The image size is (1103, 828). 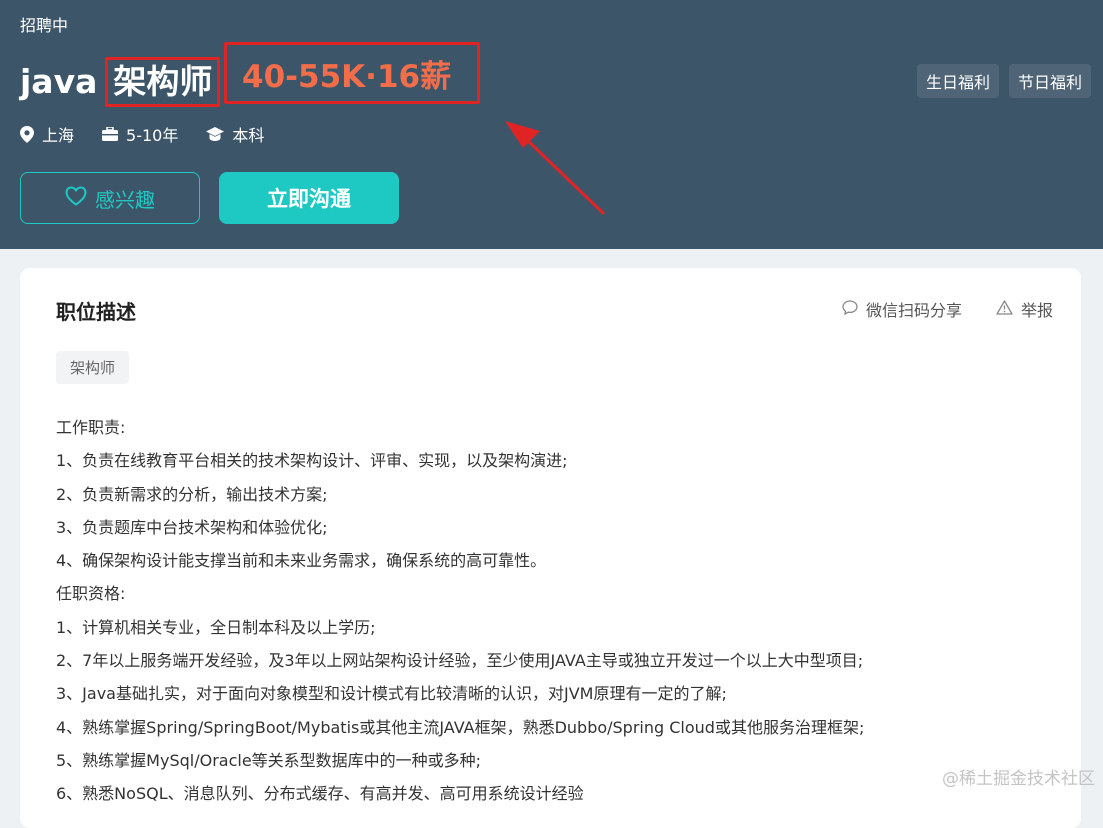 I want to click on description-line: 工作职责:, so click(x=91, y=427).